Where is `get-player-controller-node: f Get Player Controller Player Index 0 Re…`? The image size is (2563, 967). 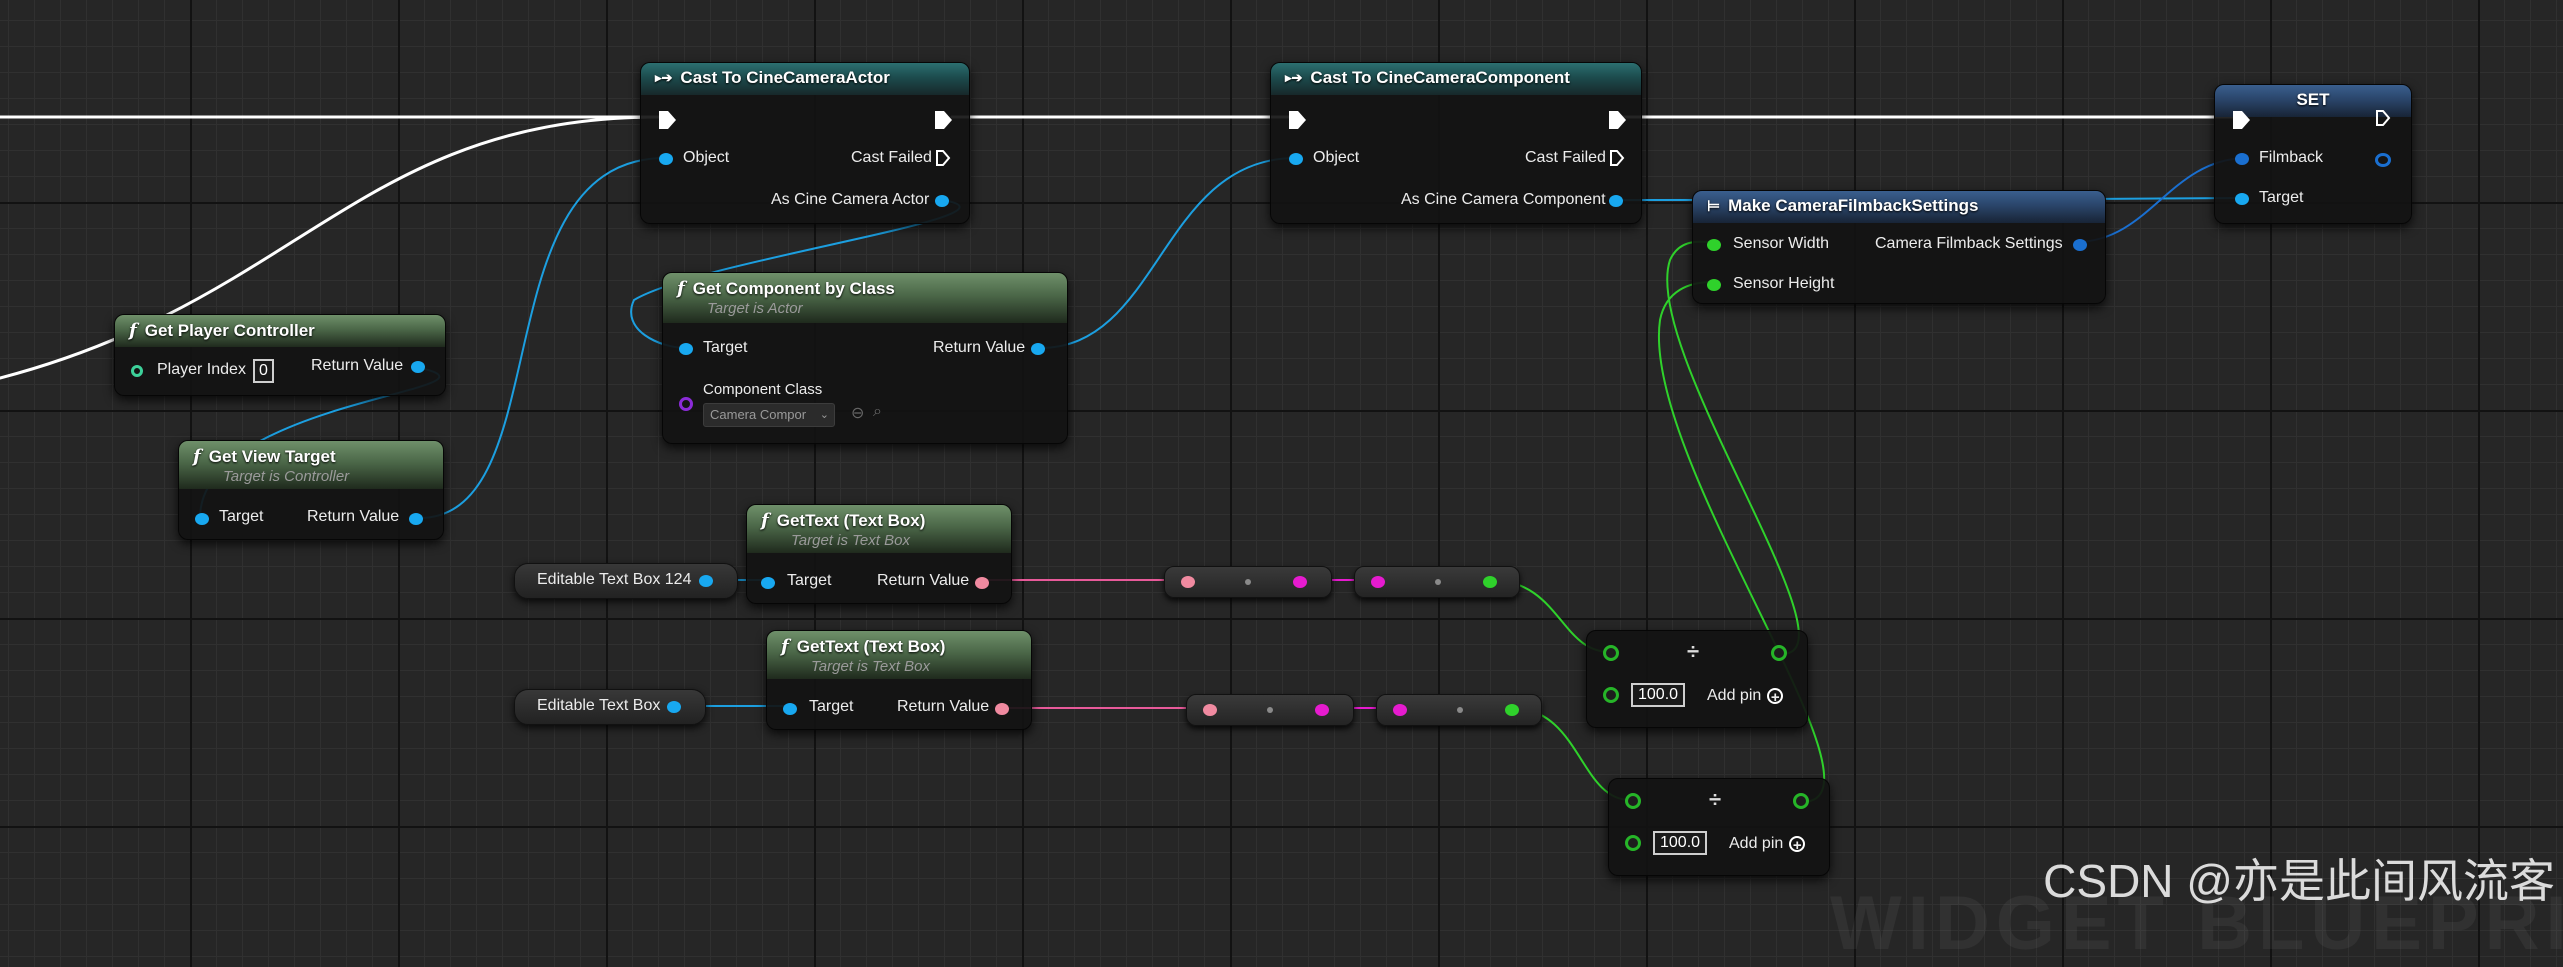
get-player-controller-node: f Get Player Controller Player Index 0 Re… is located at coordinates (280, 355).